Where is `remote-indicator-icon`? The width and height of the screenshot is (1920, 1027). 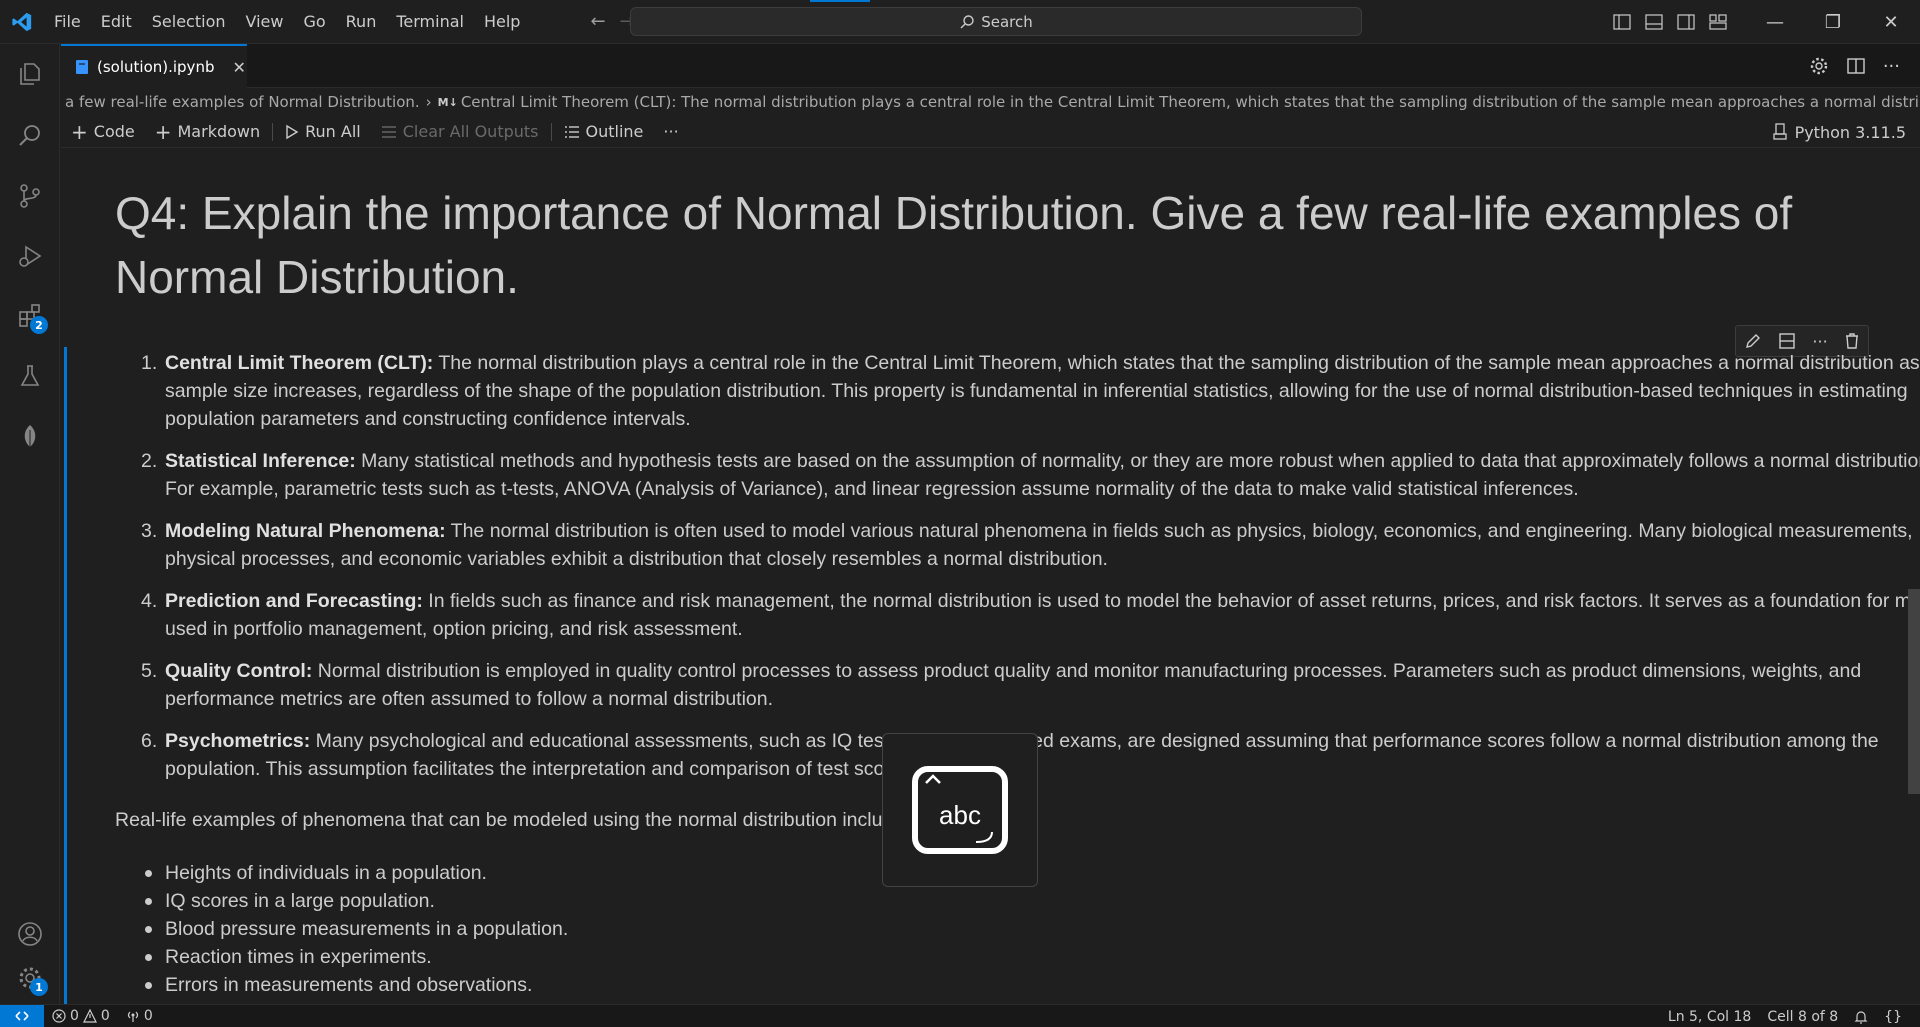 remote-indicator-icon is located at coordinates (22, 1015).